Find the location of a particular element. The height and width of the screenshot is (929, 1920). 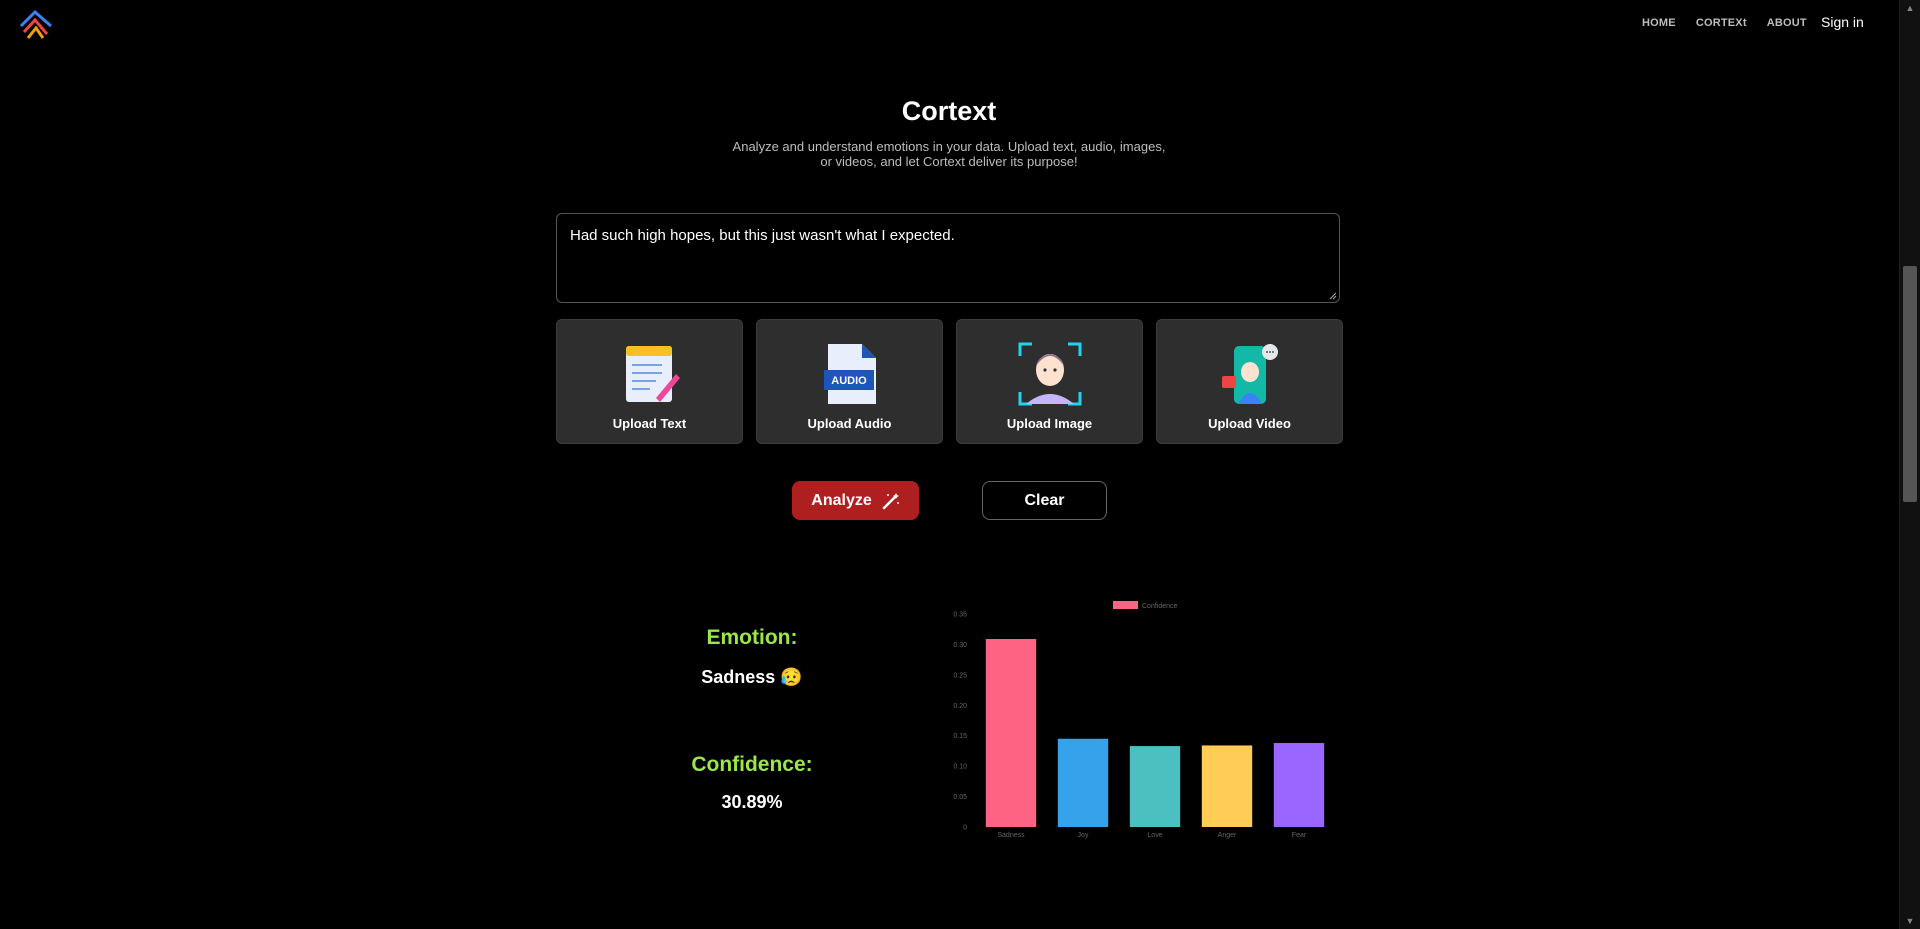

top-nav: HOME CORTEXt ABOUT is located at coordinates (1734, 23).